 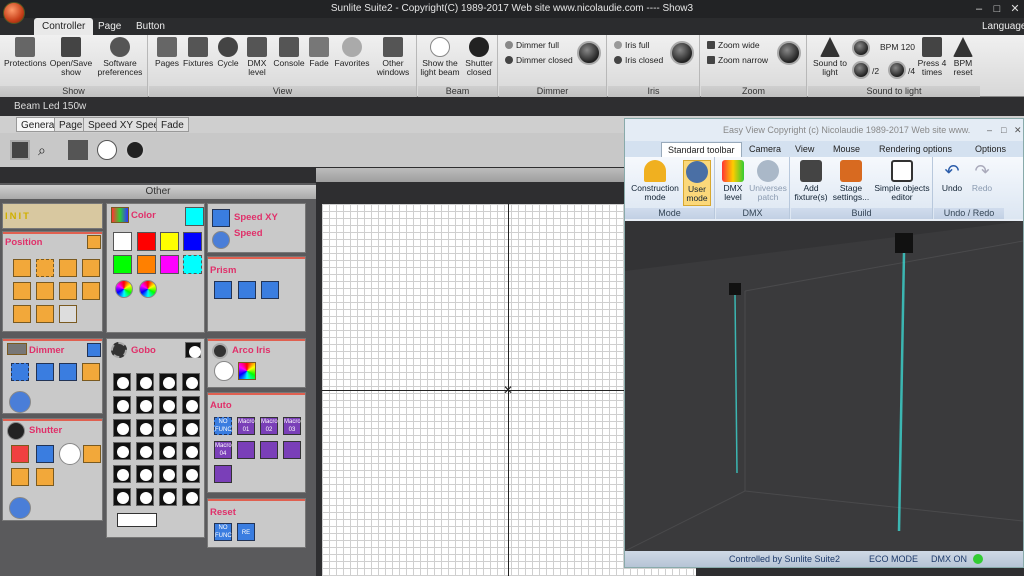 I want to click on redo-button: ↷ Redo, so click(x=982, y=176).